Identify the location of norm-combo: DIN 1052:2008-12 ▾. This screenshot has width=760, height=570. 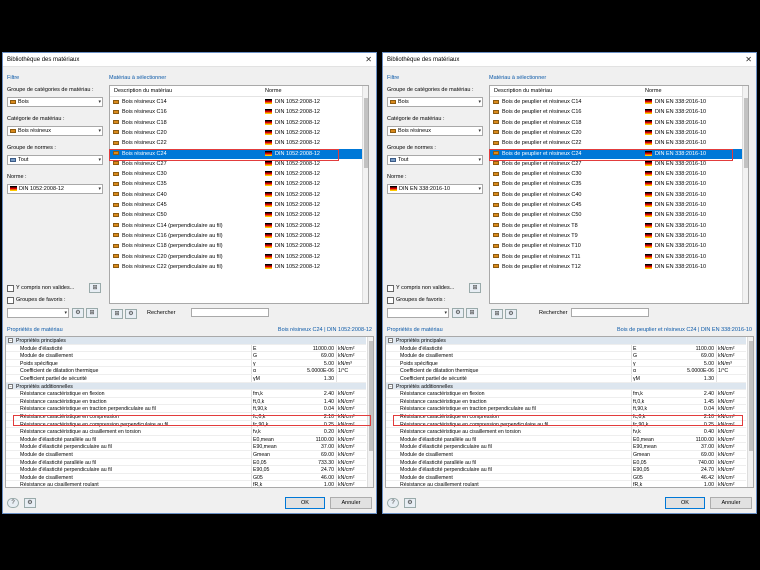
(55, 189).